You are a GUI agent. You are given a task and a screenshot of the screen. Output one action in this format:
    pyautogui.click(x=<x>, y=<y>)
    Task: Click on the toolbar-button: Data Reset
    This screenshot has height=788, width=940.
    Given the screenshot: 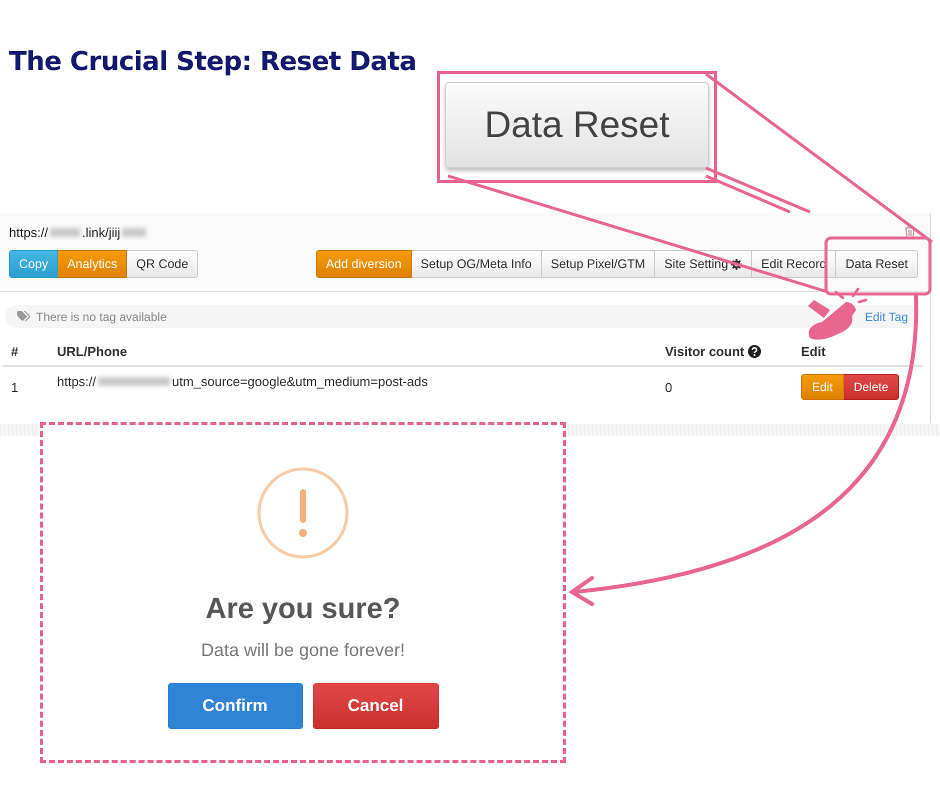 What is the action you would take?
    pyautogui.click(x=877, y=264)
    